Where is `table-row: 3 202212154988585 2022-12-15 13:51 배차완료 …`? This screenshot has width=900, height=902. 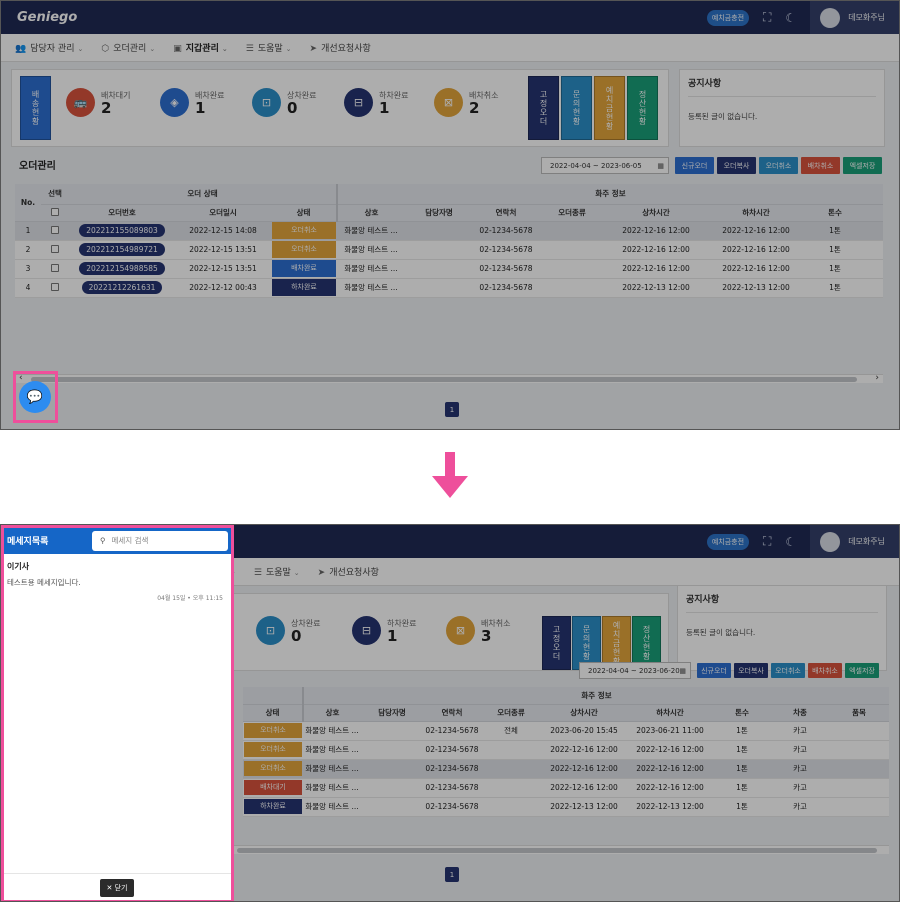
table-row: 3 202212154988585 2022-12-15 13:51 배차완료 … is located at coordinates (449, 269).